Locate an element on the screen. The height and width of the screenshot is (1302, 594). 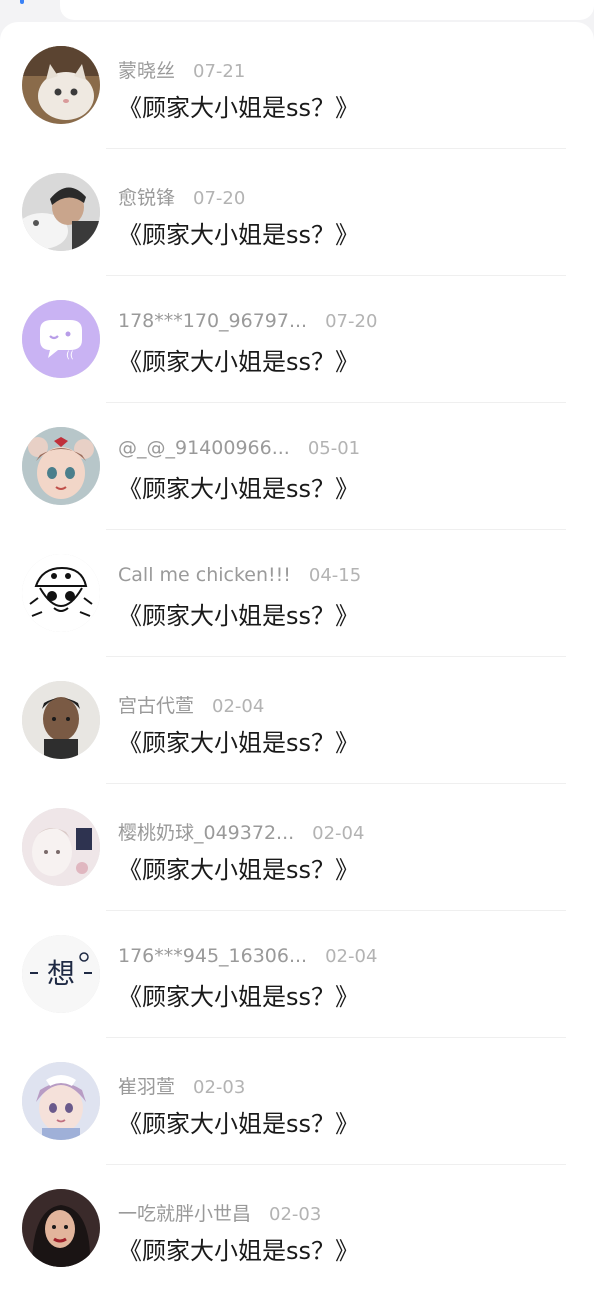
man-photo-avatar-icon is located at coordinates (61, 212).